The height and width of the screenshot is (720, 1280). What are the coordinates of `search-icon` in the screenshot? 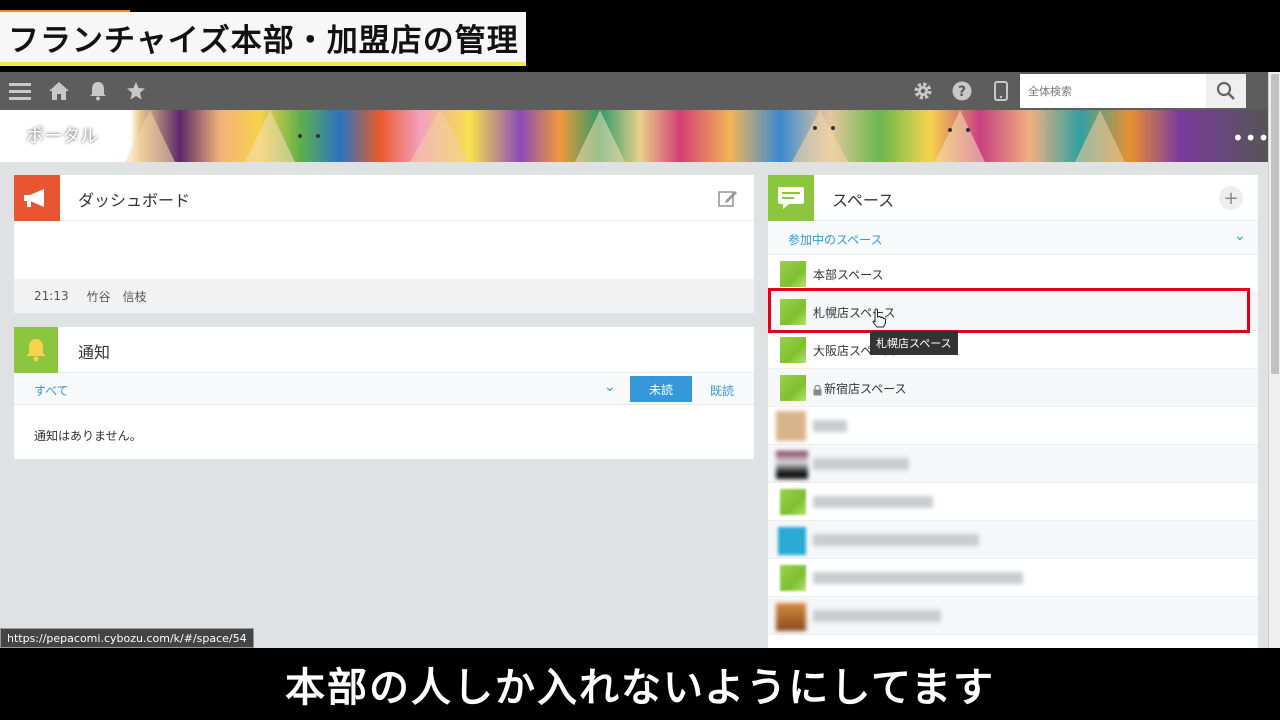 It's located at (1225, 90).